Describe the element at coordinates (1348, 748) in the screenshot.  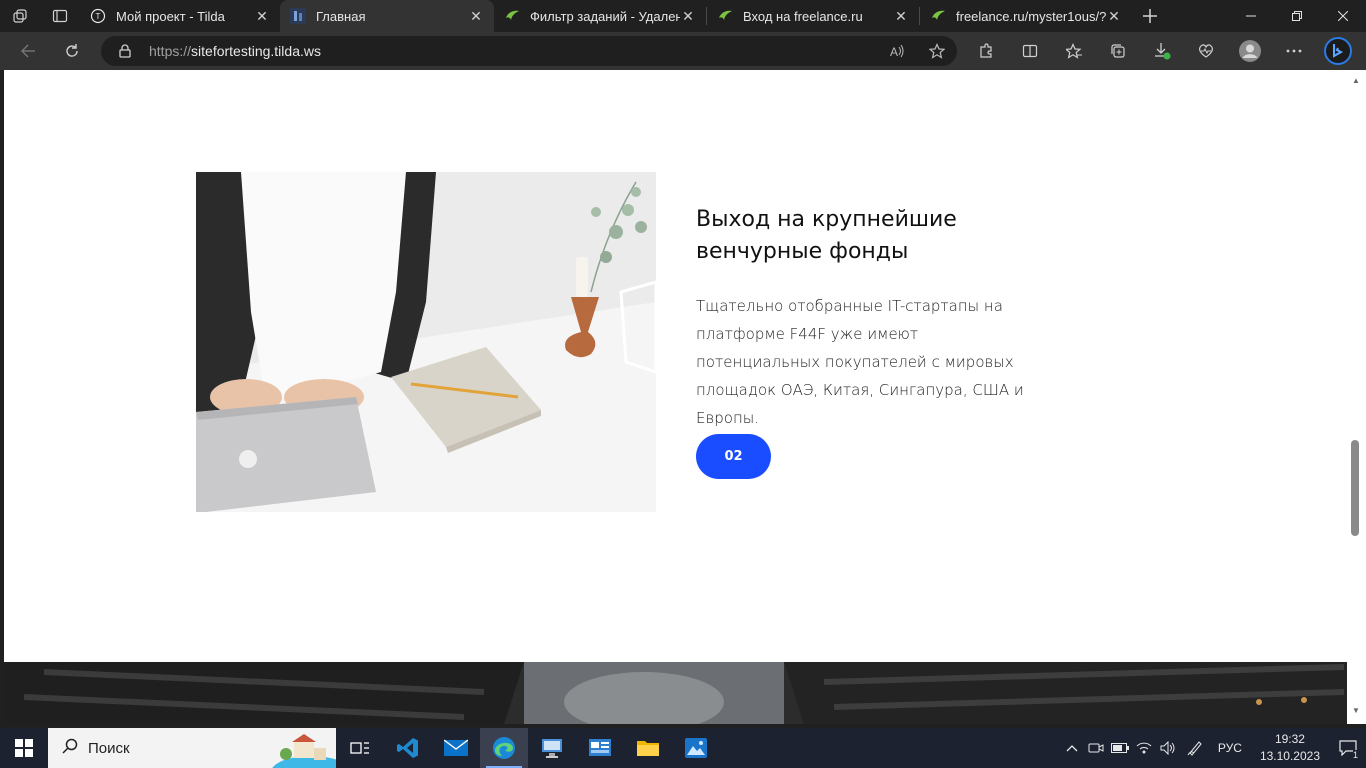
I see `notifications-icon: 1` at that location.